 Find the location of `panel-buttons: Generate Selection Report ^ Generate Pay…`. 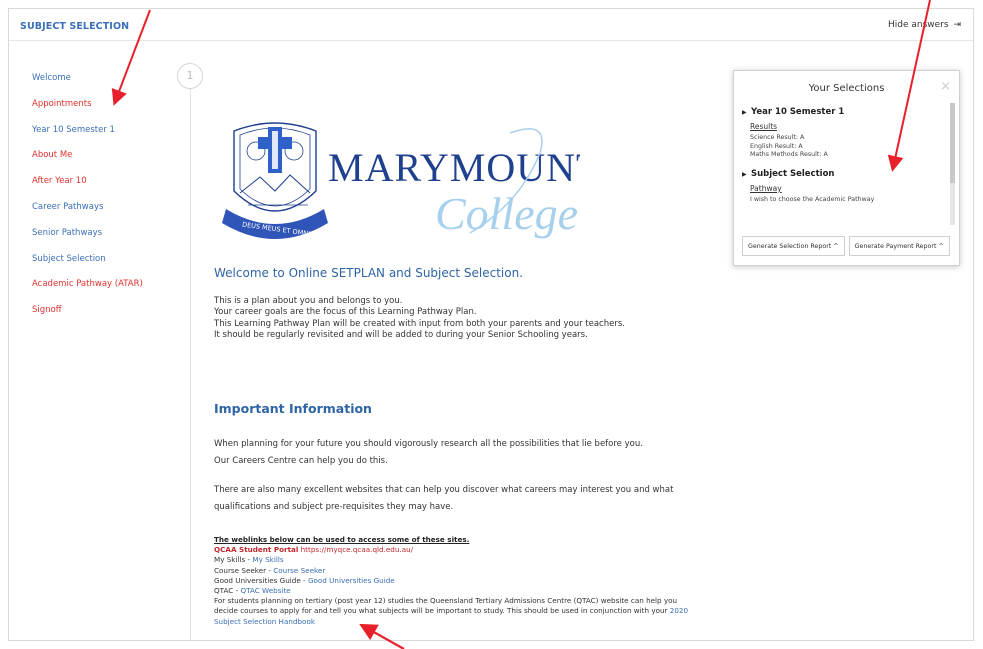

panel-buttons: Generate Selection Report ^ Generate Pay… is located at coordinates (846, 246).